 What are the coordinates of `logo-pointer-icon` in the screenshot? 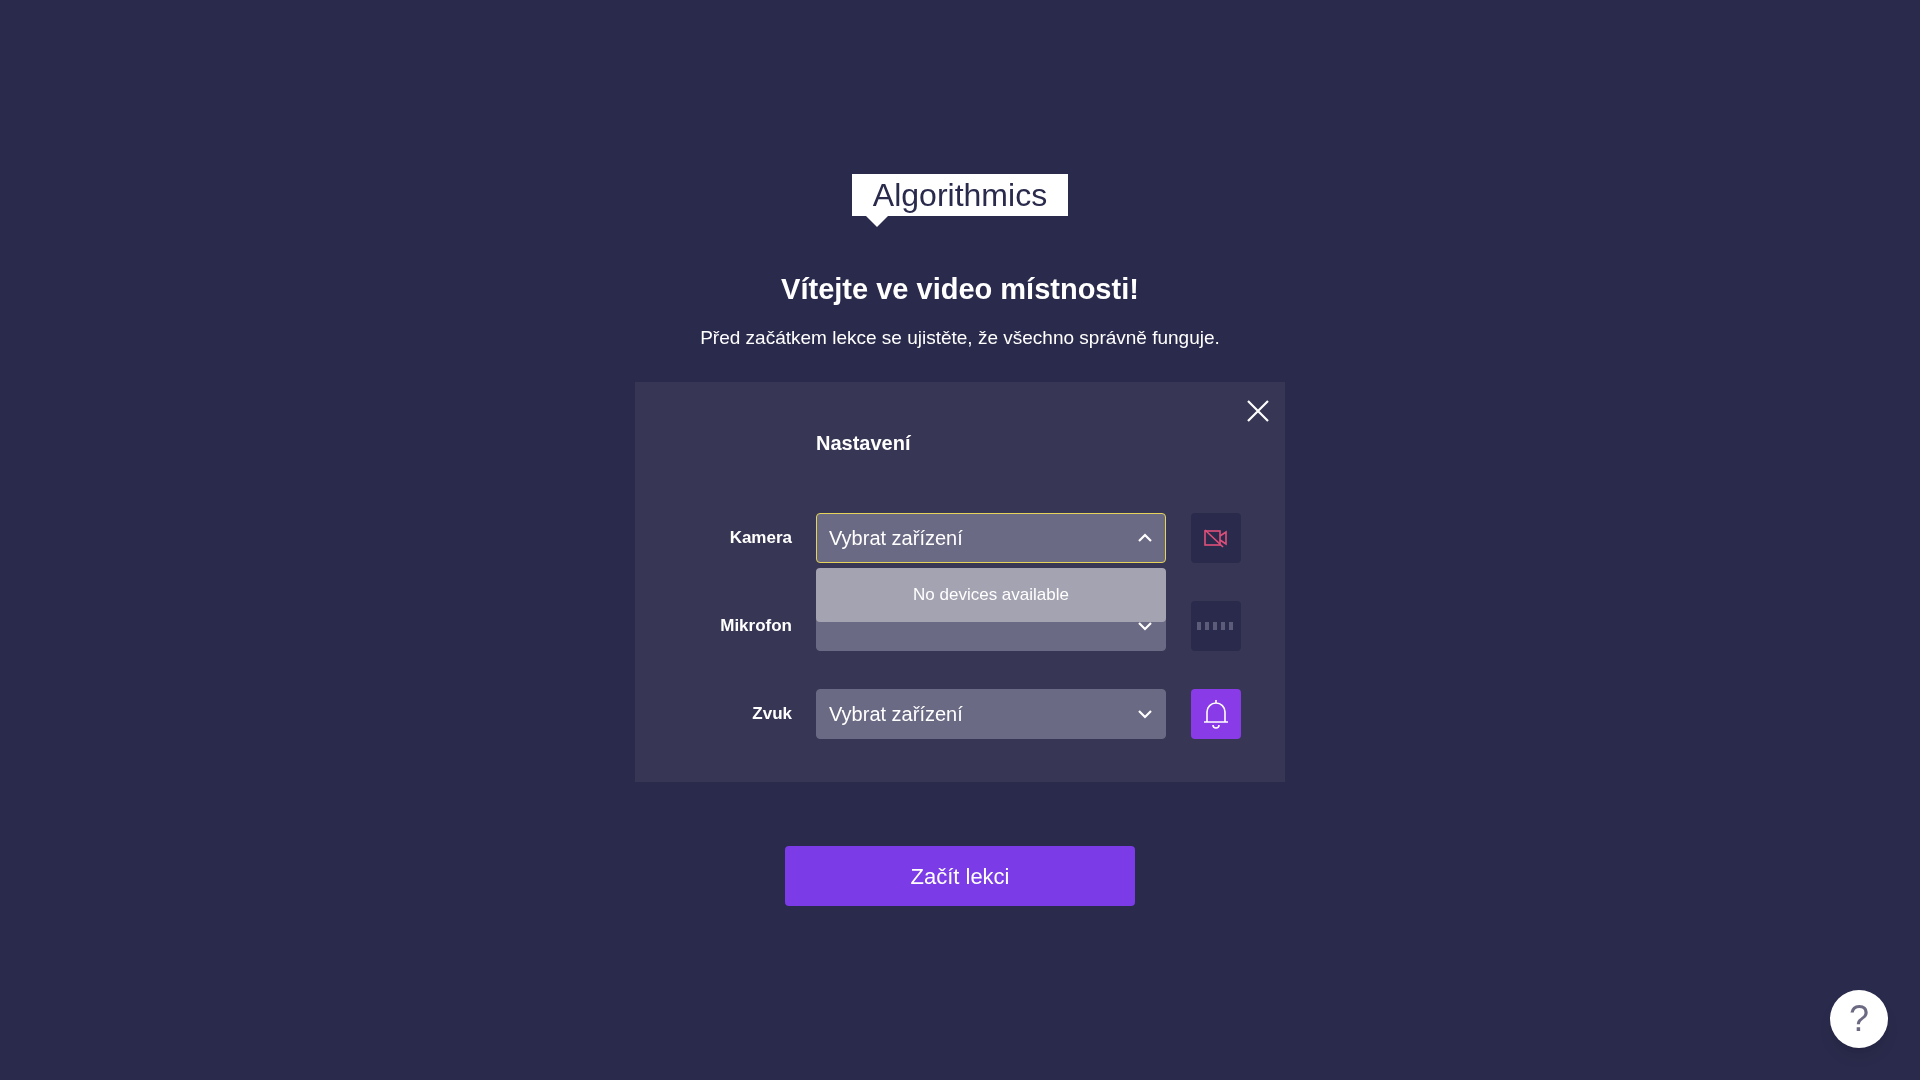 It's located at (877, 222).